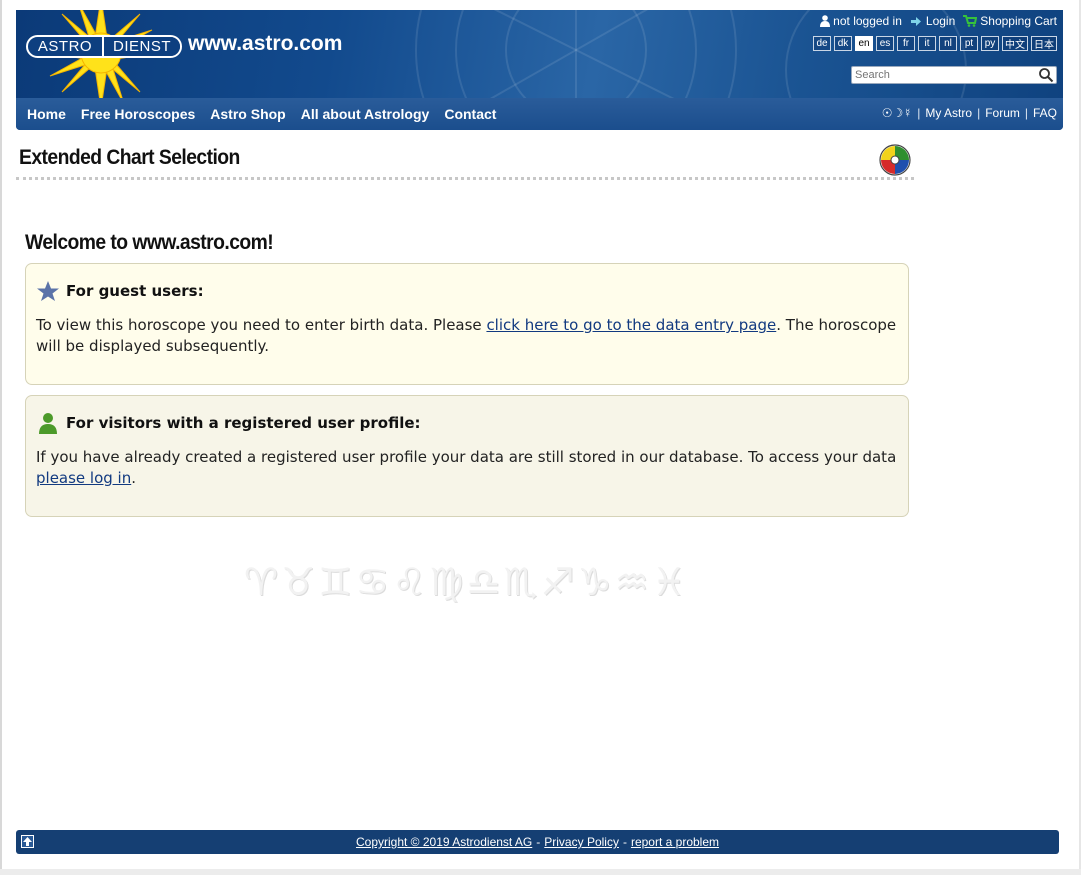 The image size is (1081, 875). What do you see at coordinates (470, 114) in the screenshot?
I see `nav-contact: Contact` at bounding box center [470, 114].